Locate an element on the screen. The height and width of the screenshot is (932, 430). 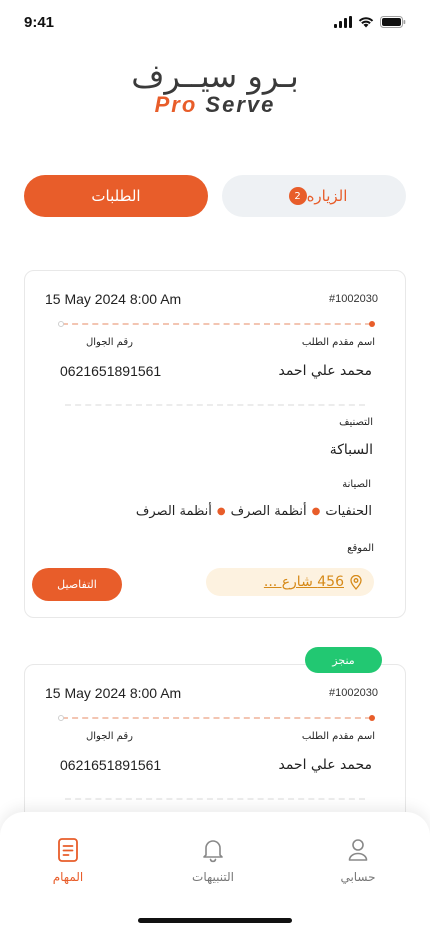
tab-visit-label: الزياره is located at coordinates (327, 196).